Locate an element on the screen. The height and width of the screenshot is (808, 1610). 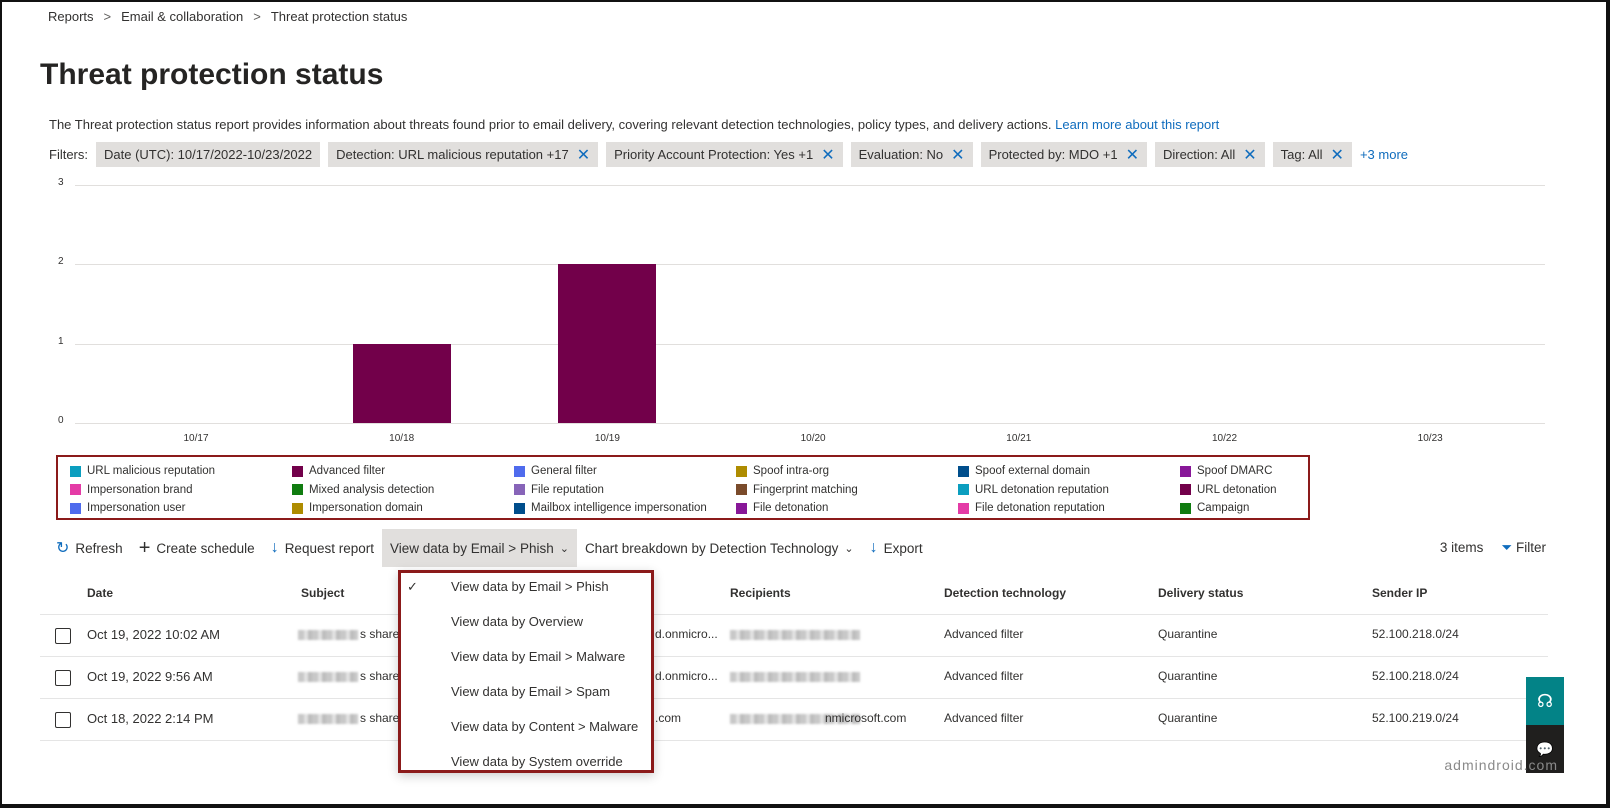
legend-item: Spoof external domain is located at coordinates (1069, 471).